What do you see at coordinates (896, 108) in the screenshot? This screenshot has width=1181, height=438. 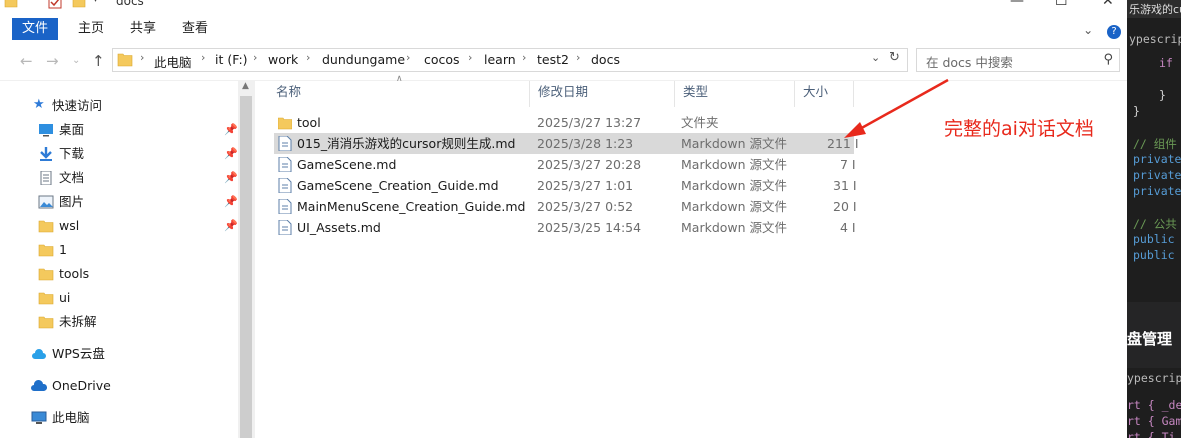 I see `annotation-arrow` at bounding box center [896, 108].